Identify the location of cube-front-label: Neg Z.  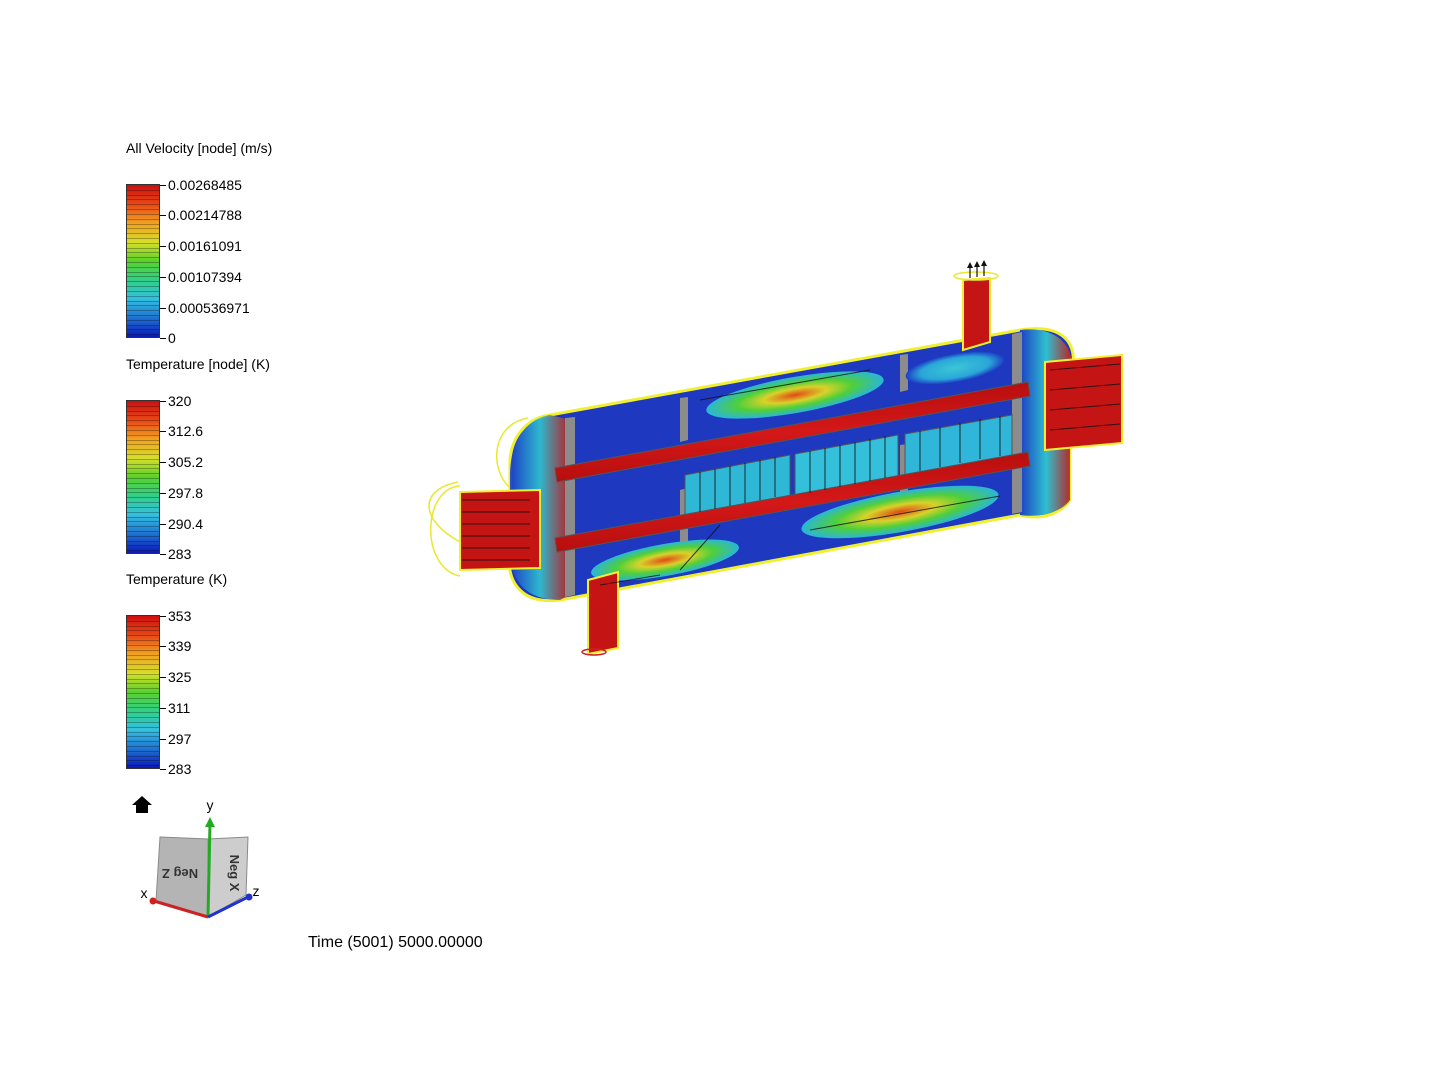
(180, 873).